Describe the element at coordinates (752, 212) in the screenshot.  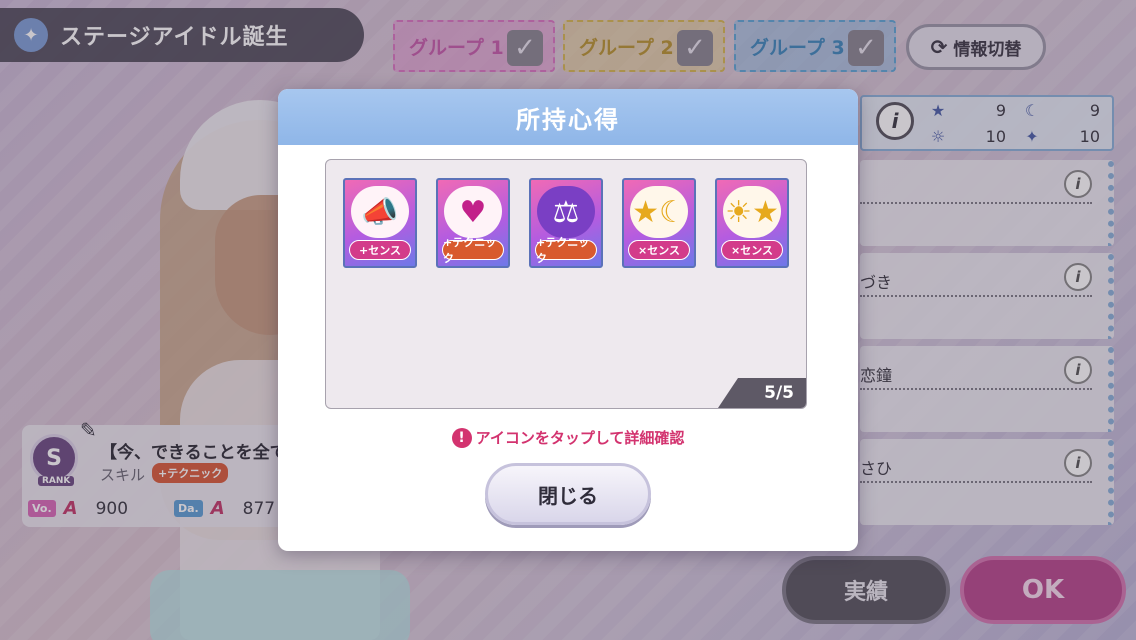
I see `sun-star-icon: ☀★` at that location.